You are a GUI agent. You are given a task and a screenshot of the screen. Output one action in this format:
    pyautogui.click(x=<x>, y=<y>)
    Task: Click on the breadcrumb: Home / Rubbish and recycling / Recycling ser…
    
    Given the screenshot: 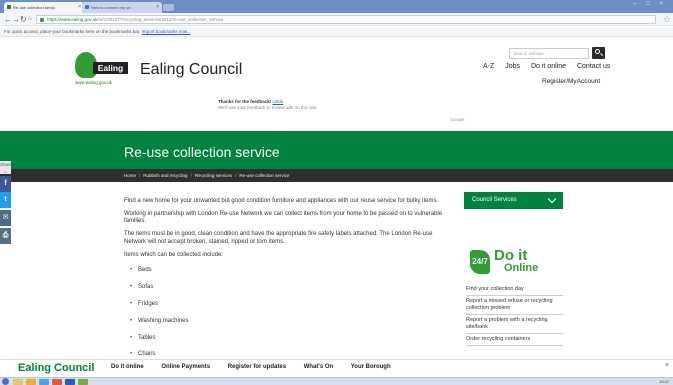 What is the action you would take?
    pyautogui.click(x=206, y=175)
    